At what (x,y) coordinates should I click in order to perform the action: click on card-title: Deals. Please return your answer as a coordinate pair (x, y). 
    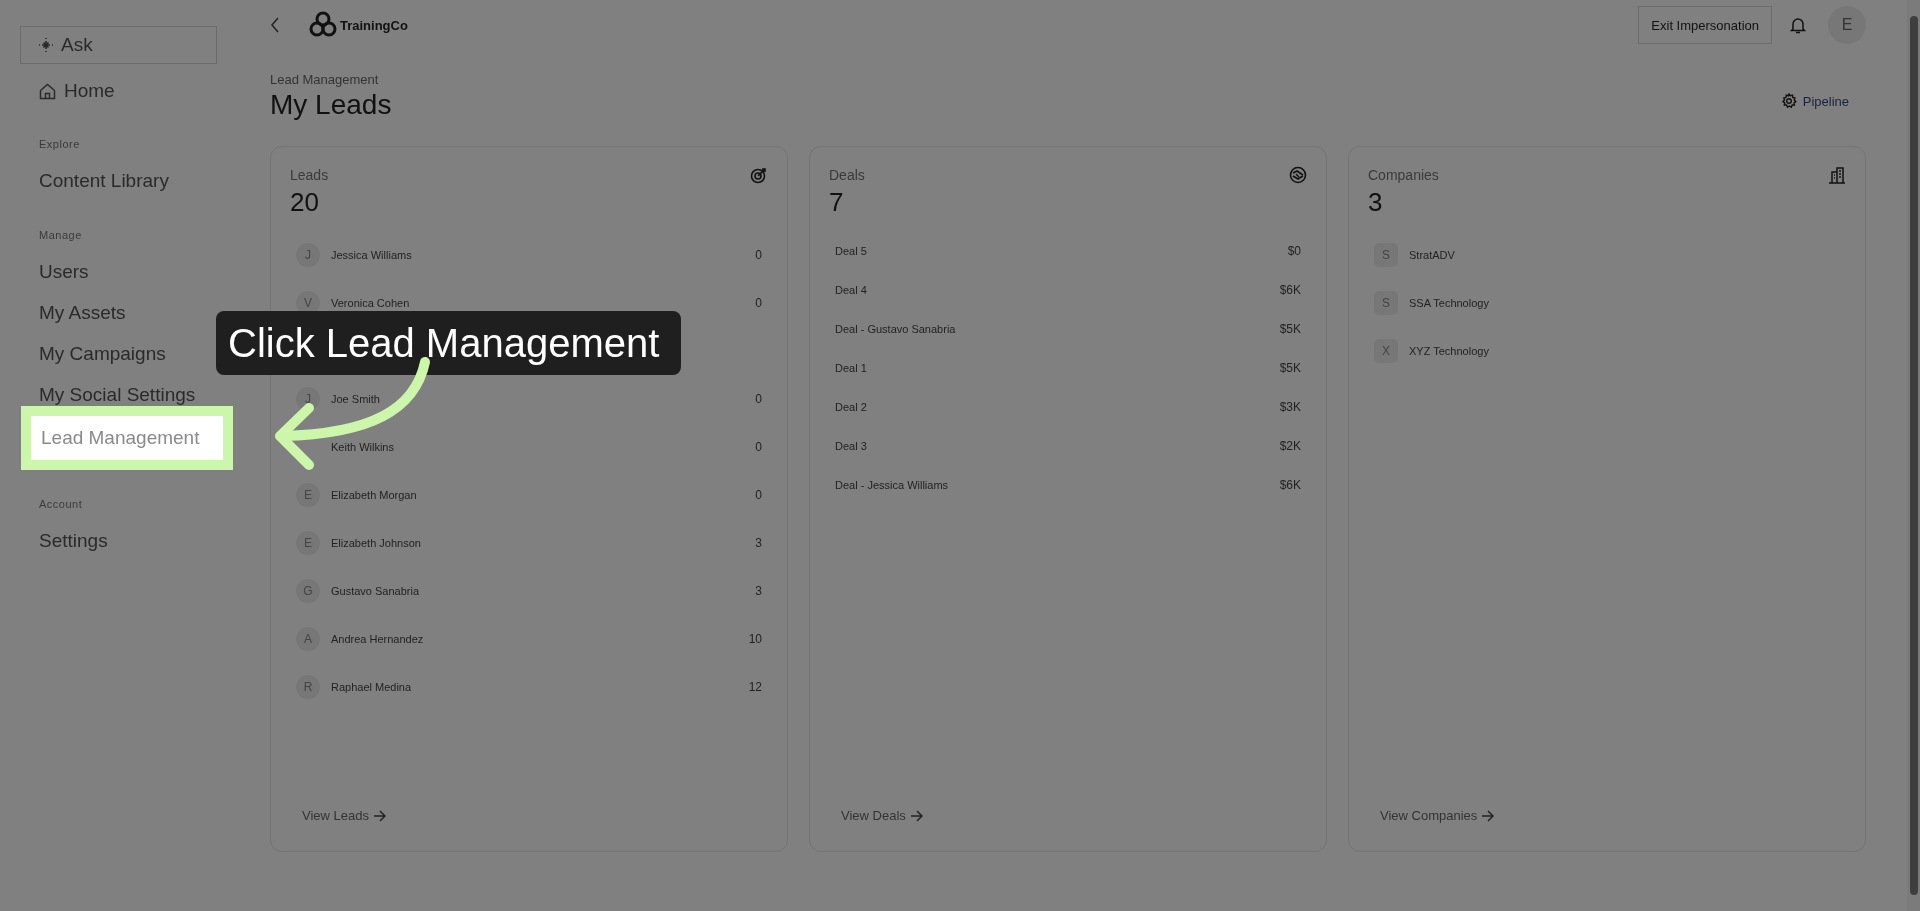
    Looking at the image, I should click on (847, 175).